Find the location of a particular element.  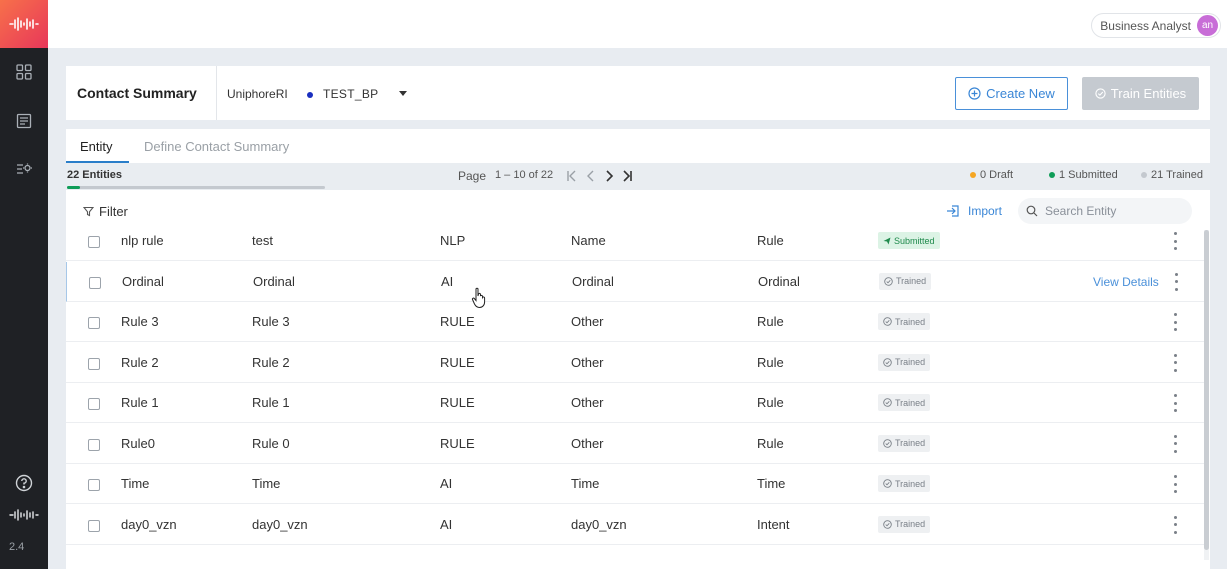

org-name: UniphoreRI is located at coordinates (257, 94).